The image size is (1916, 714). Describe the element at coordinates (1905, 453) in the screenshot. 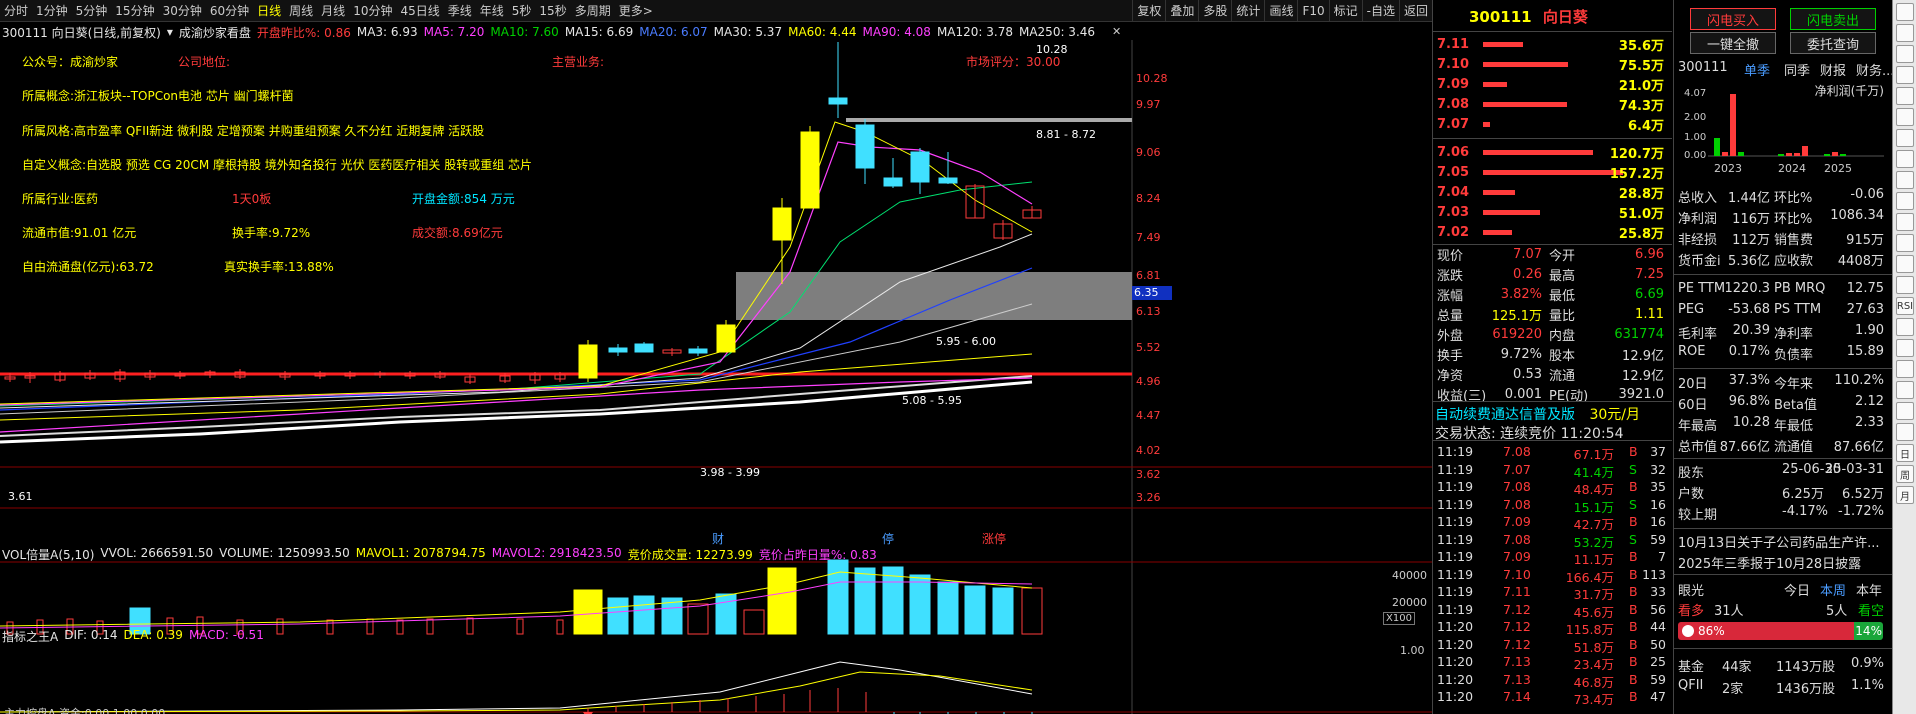

I see `side-tool-21: 日` at that location.